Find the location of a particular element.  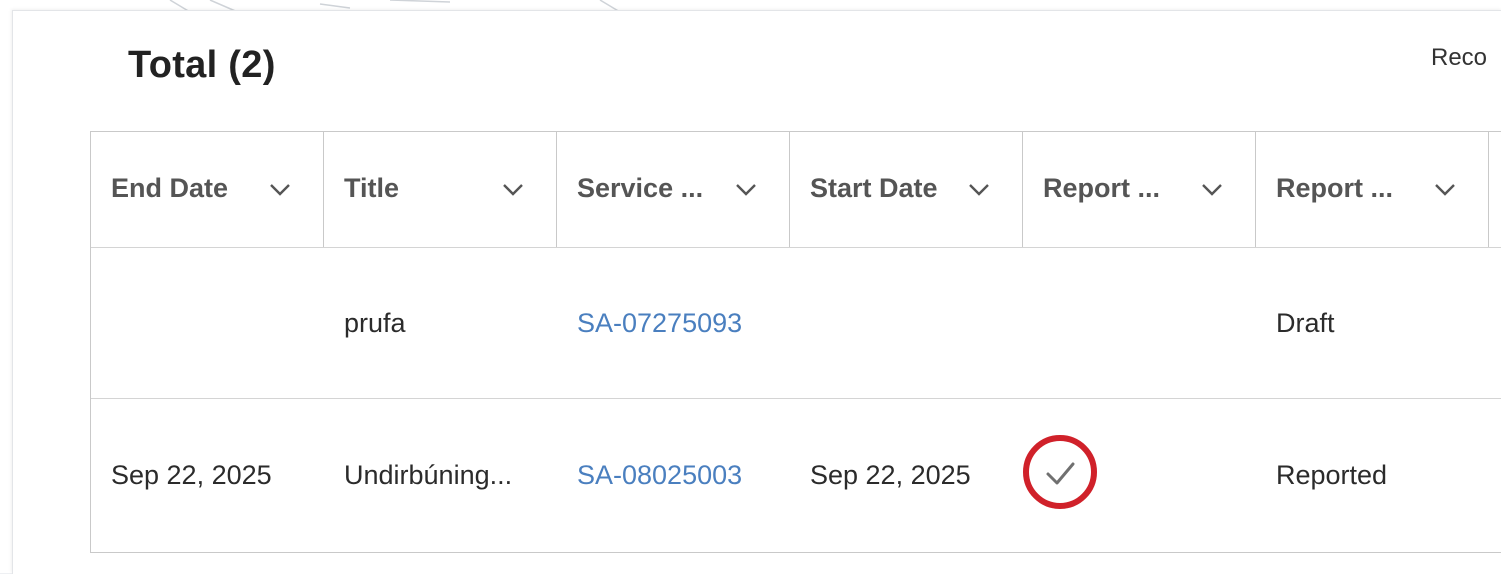

column-header-title: Title is located at coordinates (440, 189).